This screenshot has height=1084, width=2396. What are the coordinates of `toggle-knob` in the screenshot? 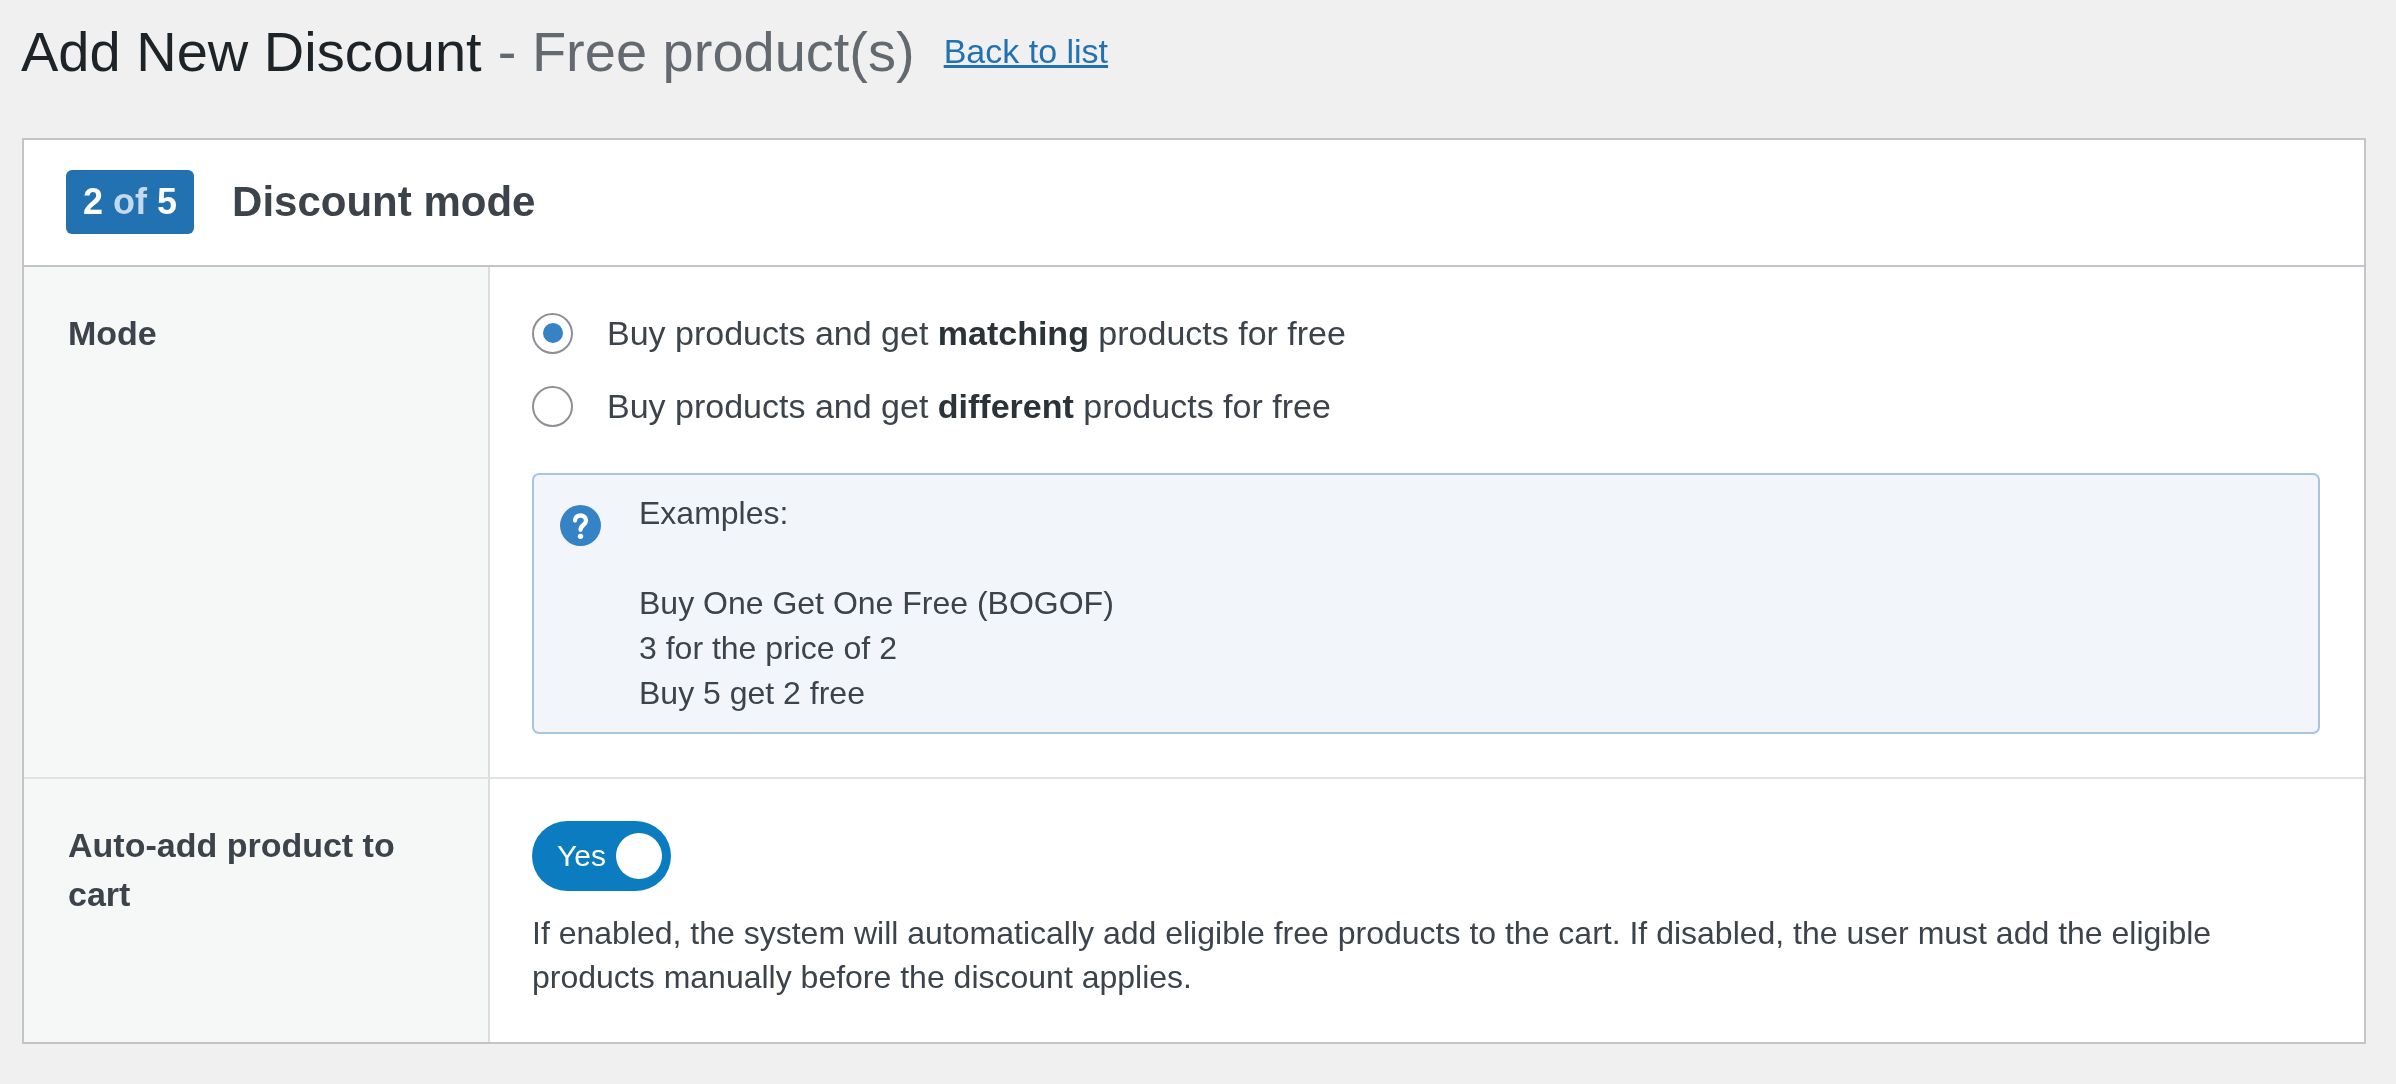 It's located at (639, 856).